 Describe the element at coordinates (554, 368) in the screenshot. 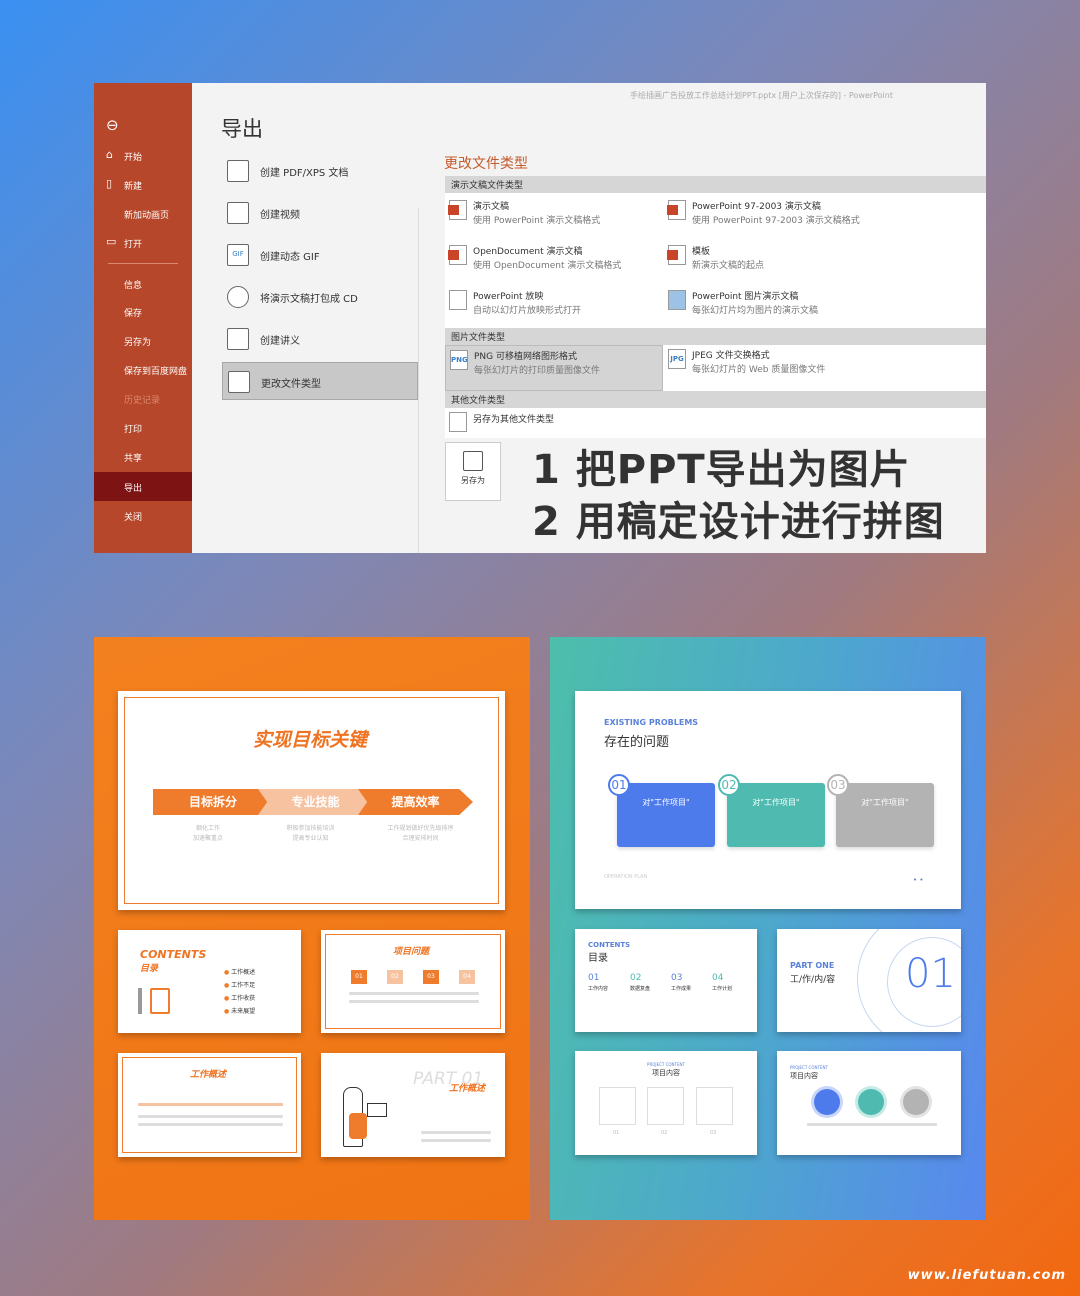

I see `file-type-png: PNG PNG 可移植网络图形格式 每张幻灯片的打印质量图像文件` at that location.